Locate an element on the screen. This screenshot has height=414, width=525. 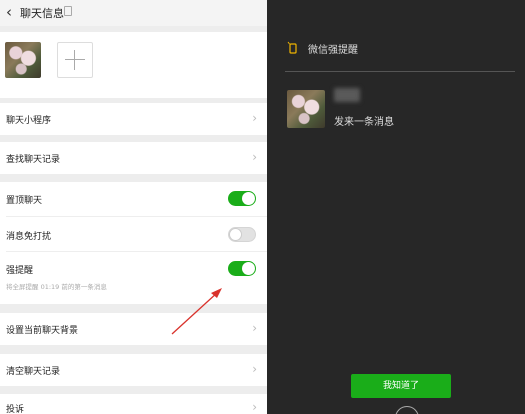
strong-remind-label: 强提醒 is located at coordinates (20, 271).